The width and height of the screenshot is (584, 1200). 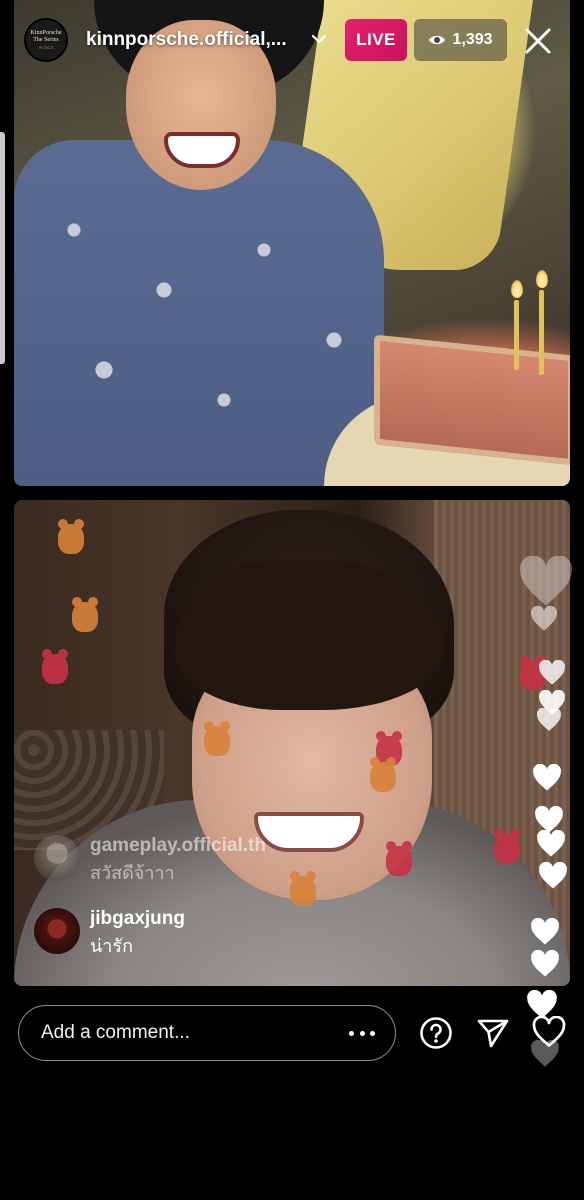 What do you see at coordinates (472, 39) in the screenshot?
I see `viewer-count: 1,393` at bounding box center [472, 39].